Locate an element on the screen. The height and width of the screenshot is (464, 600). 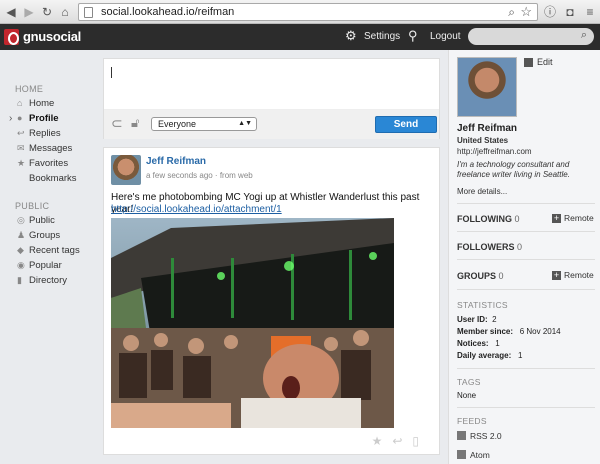
tags-value: None is located at coordinates (467, 395).